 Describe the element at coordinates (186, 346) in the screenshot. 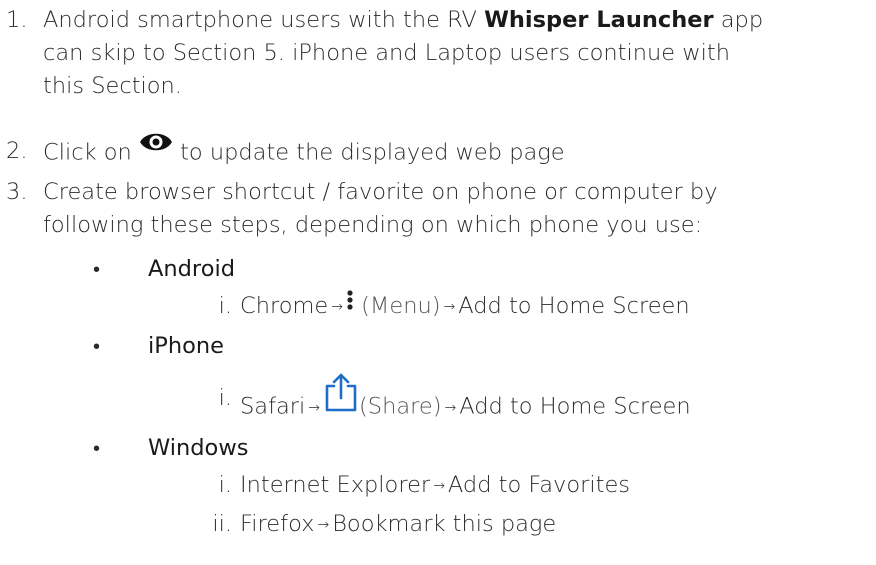

I see `bullet-label: iPhone` at that location.